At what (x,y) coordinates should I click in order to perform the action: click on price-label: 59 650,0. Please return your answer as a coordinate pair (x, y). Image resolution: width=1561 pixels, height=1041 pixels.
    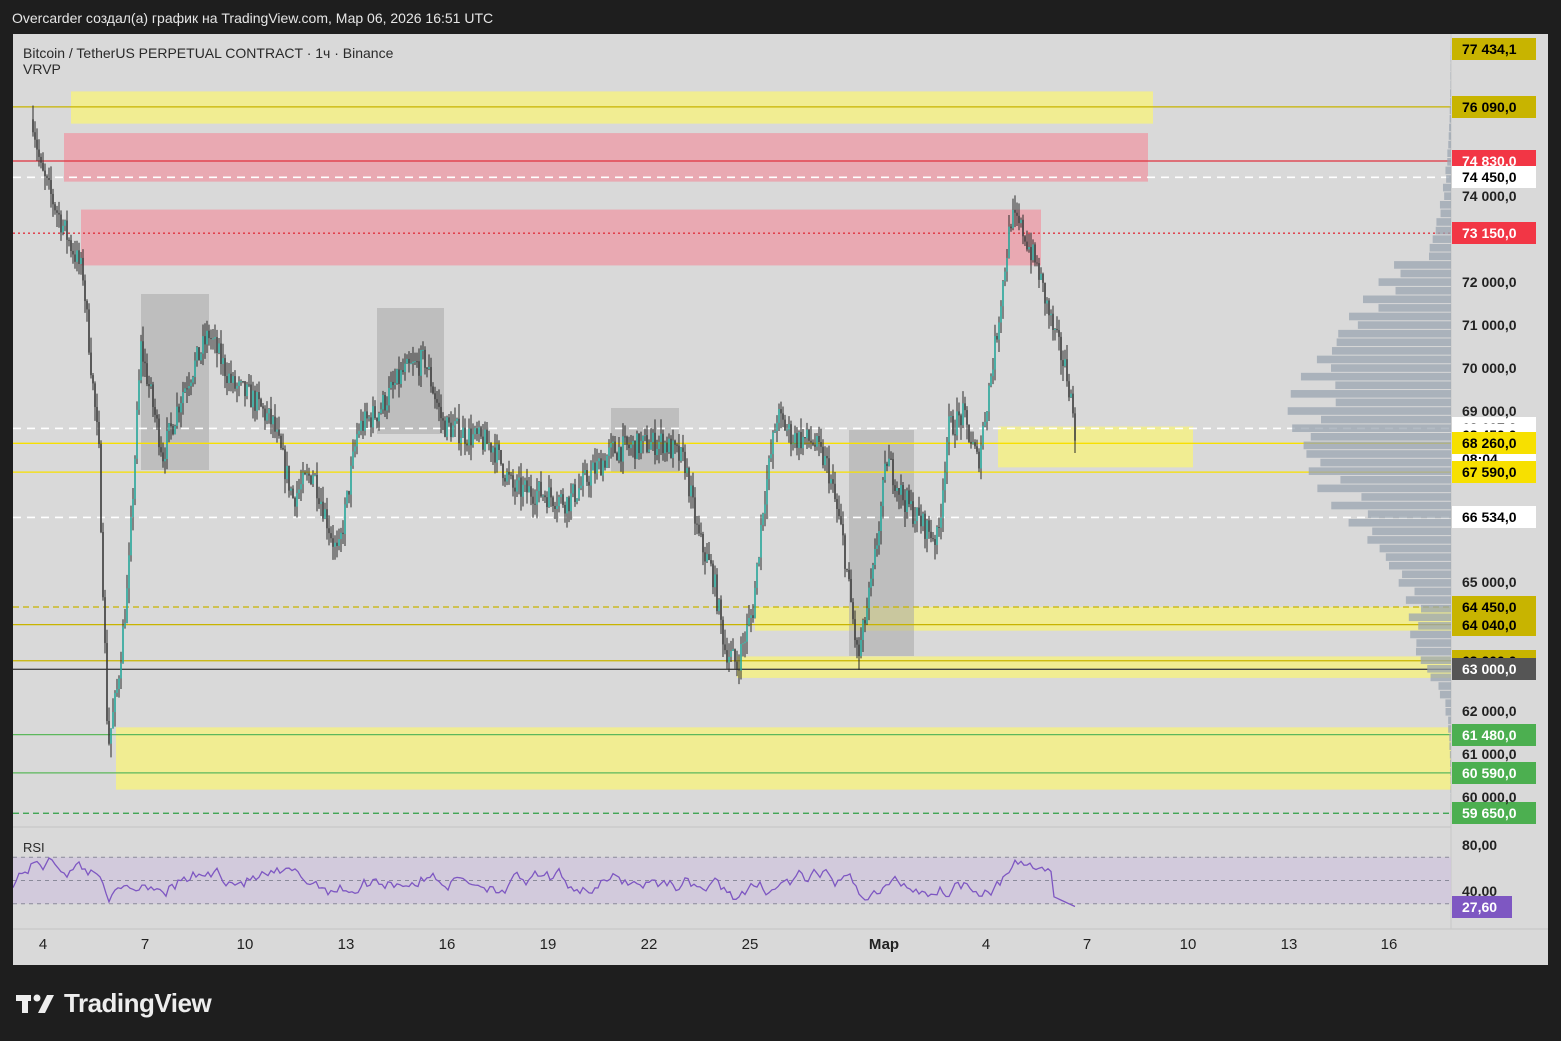
    Looking at the image, I should click on (1494, 813).